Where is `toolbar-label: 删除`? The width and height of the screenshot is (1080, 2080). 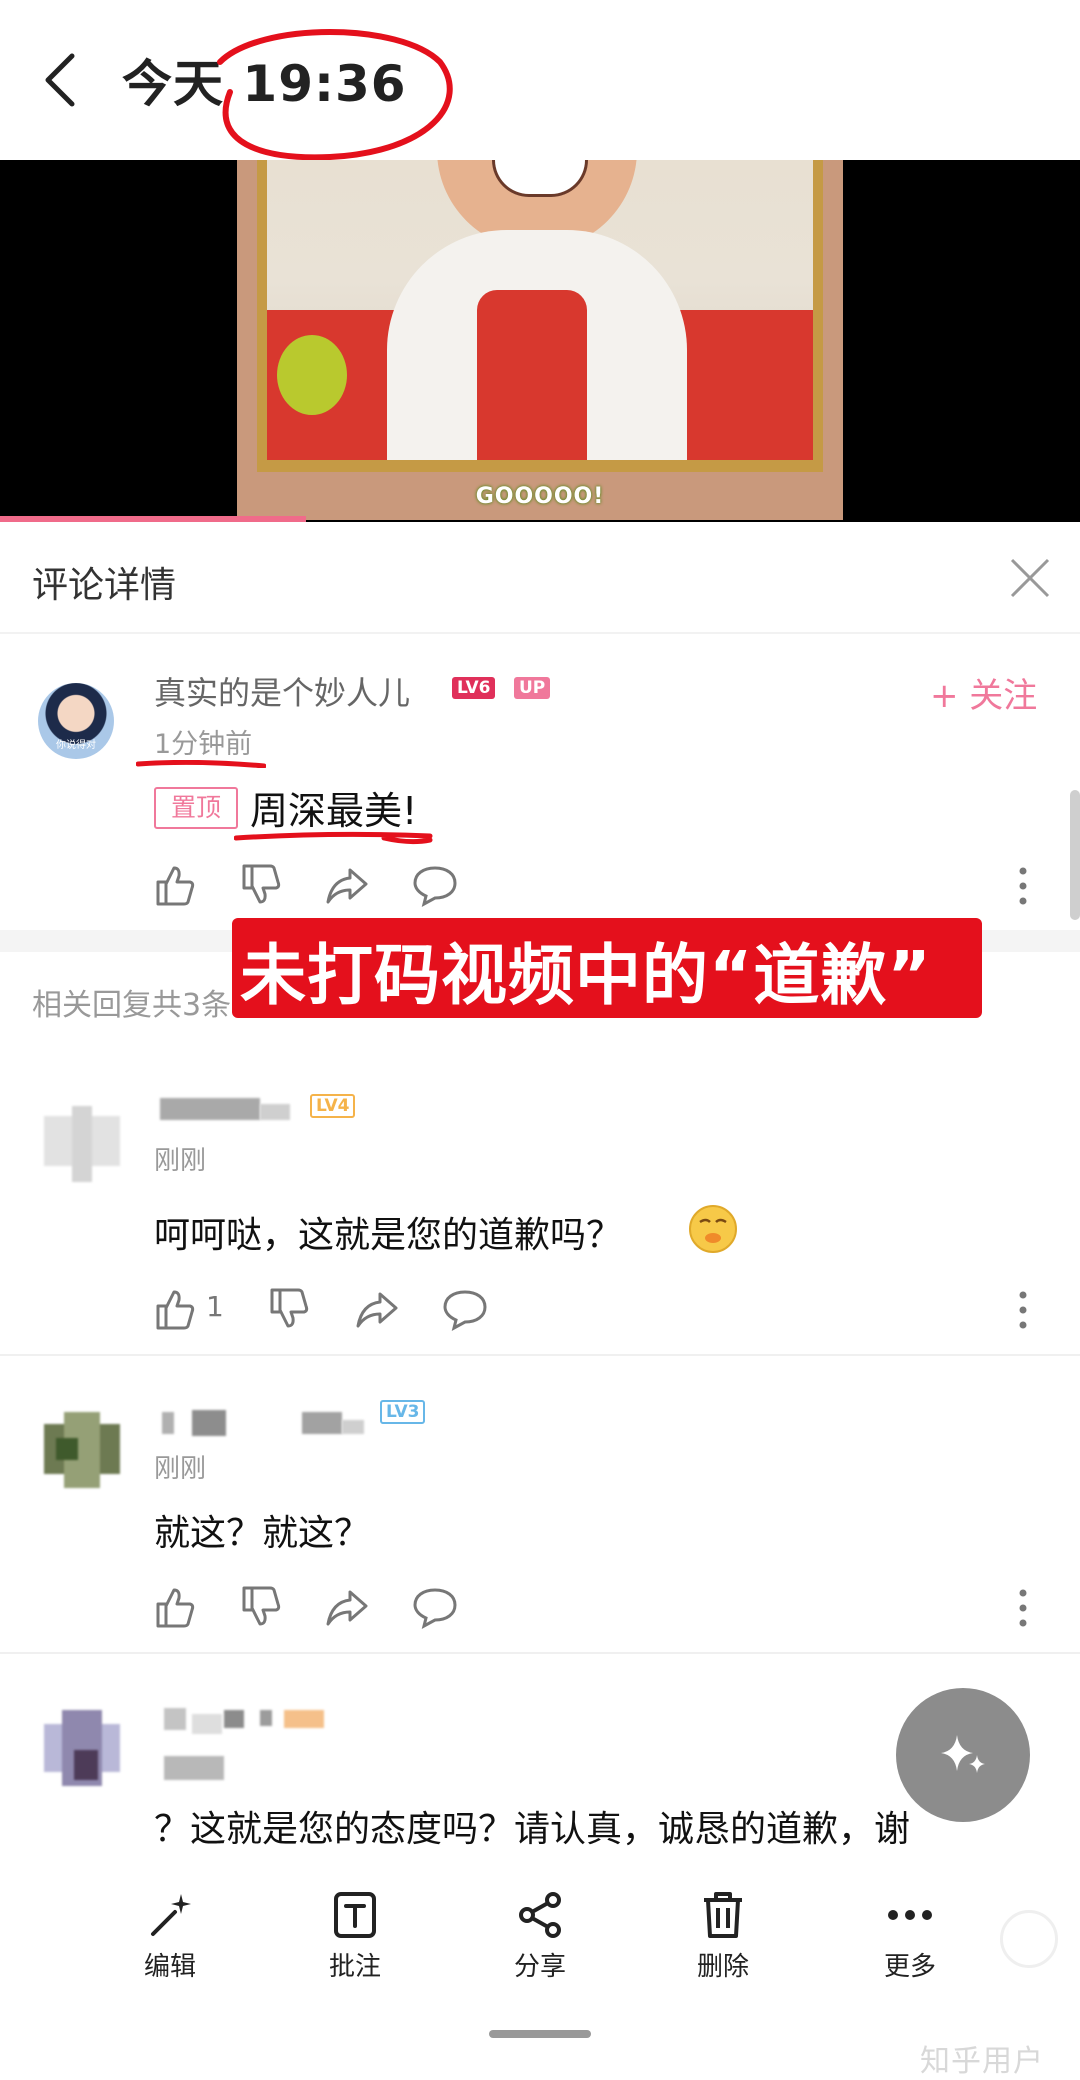
toolbar-label: 删除 is located at coordinates (722, 1967).